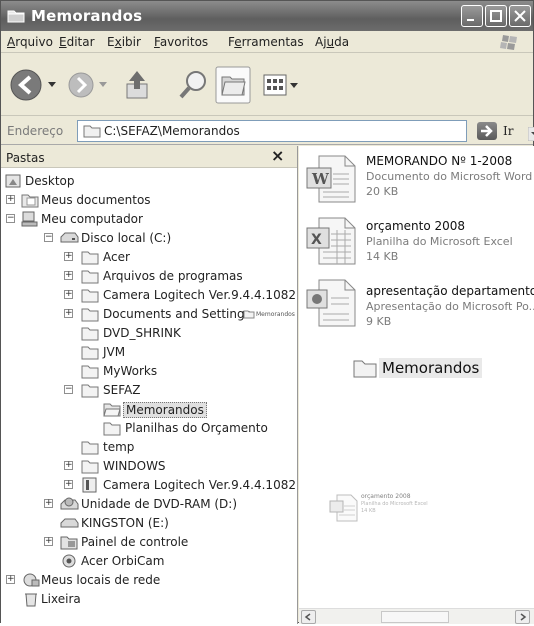  What do you see at coordinates (181, 42) in the screenshot?
I see `menu-favoritos: Favoritos` at bounding box center [181, 42].